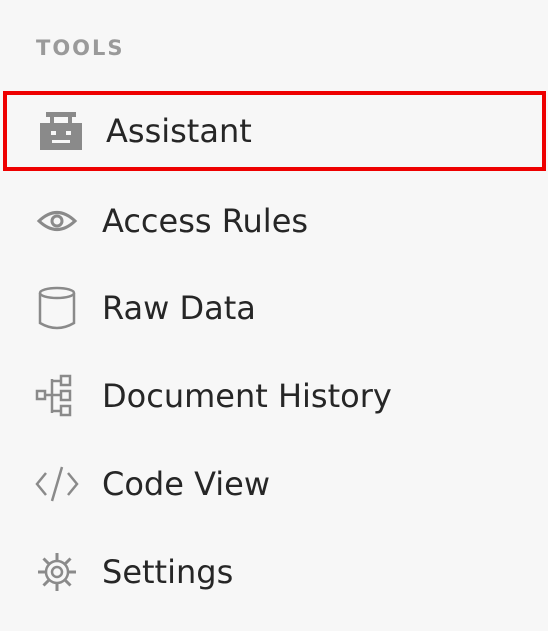 The width and height of the screenshot is (548, 631). What do you see at coordinates (80, 48) in the screenshot?
I see `tools-section-title: TOOLS` at bounding box center [80, 48].